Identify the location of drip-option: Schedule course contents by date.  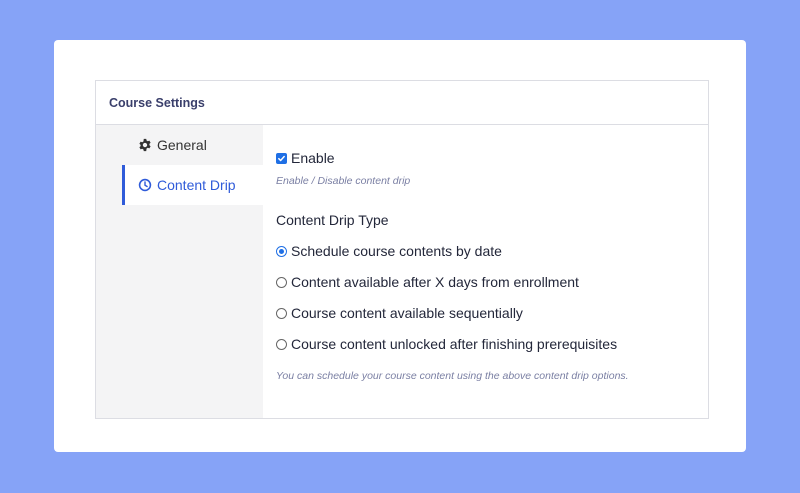
(389, 251).